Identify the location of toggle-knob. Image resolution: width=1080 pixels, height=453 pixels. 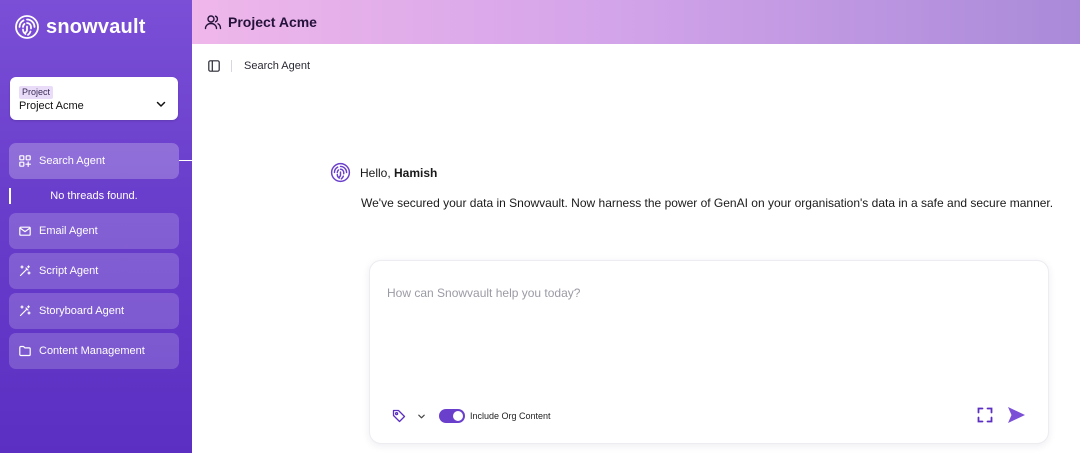
(458, 416).